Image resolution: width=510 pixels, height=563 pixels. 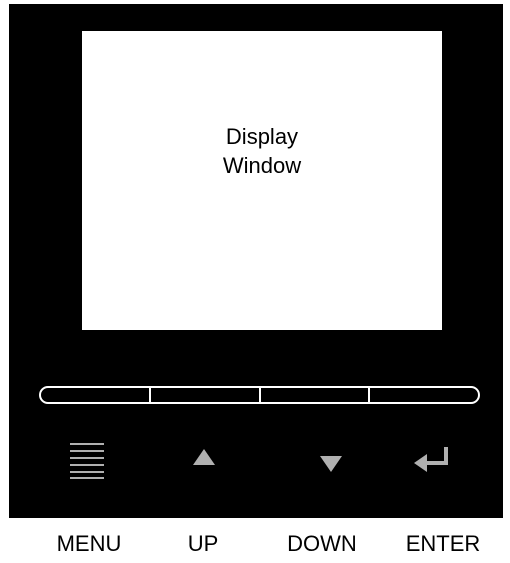 What do you see at coordinates (204, 457) in the screenshot?
I see `up-arrow-icon` at bounding box center [204, 457].